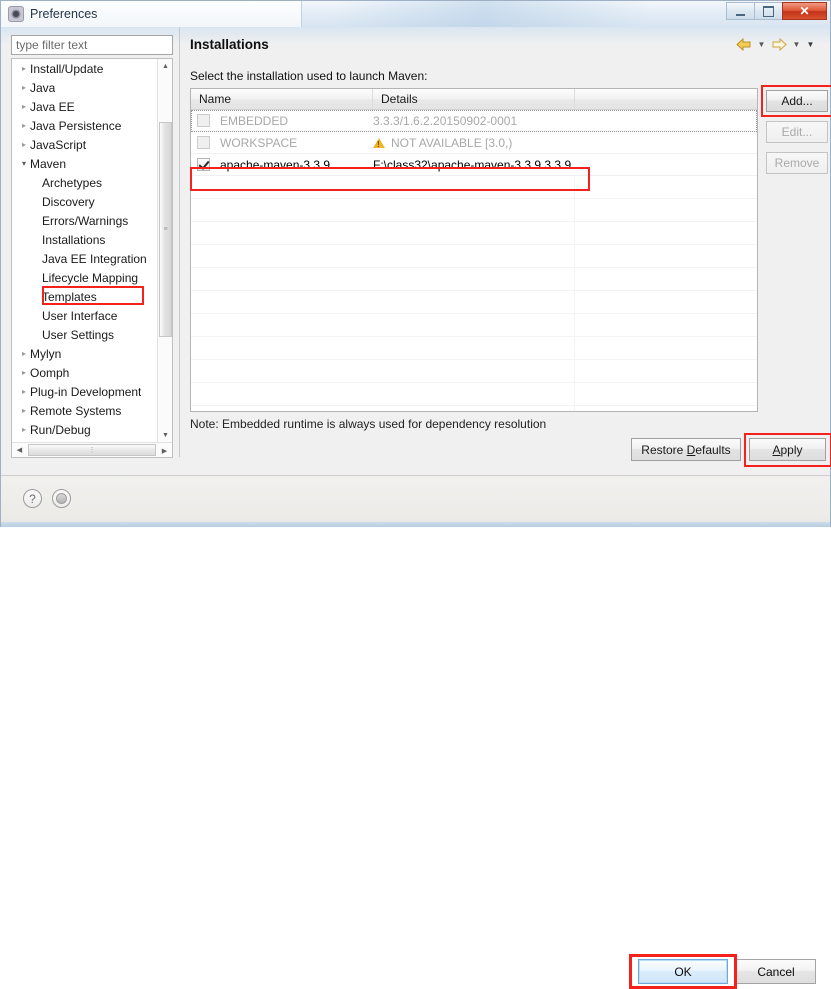 The height and width of the screenshot is (989, 831). I want to click on ok-button: OK, so click(683, 971).